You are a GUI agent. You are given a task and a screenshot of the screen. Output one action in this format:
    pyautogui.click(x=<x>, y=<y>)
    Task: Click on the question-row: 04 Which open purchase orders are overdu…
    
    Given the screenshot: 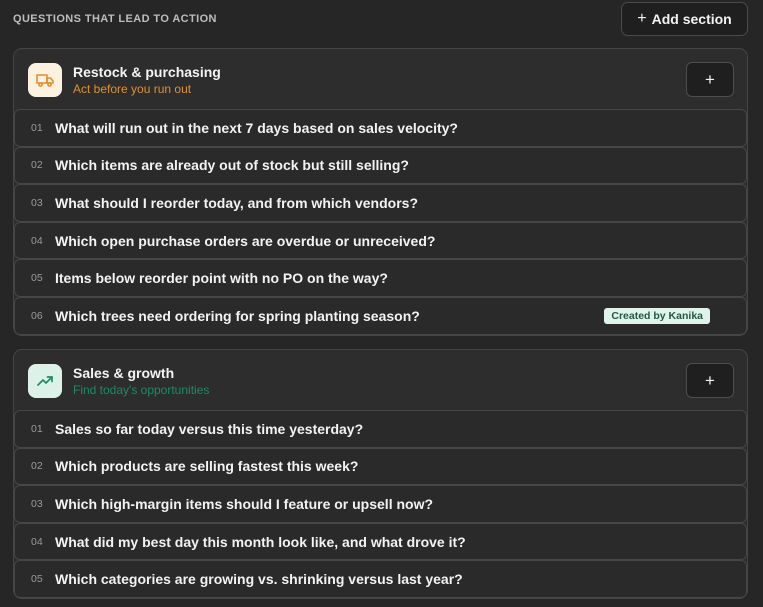 What is the action you would take?
    pyautogui.click(x=380, y=240)
    